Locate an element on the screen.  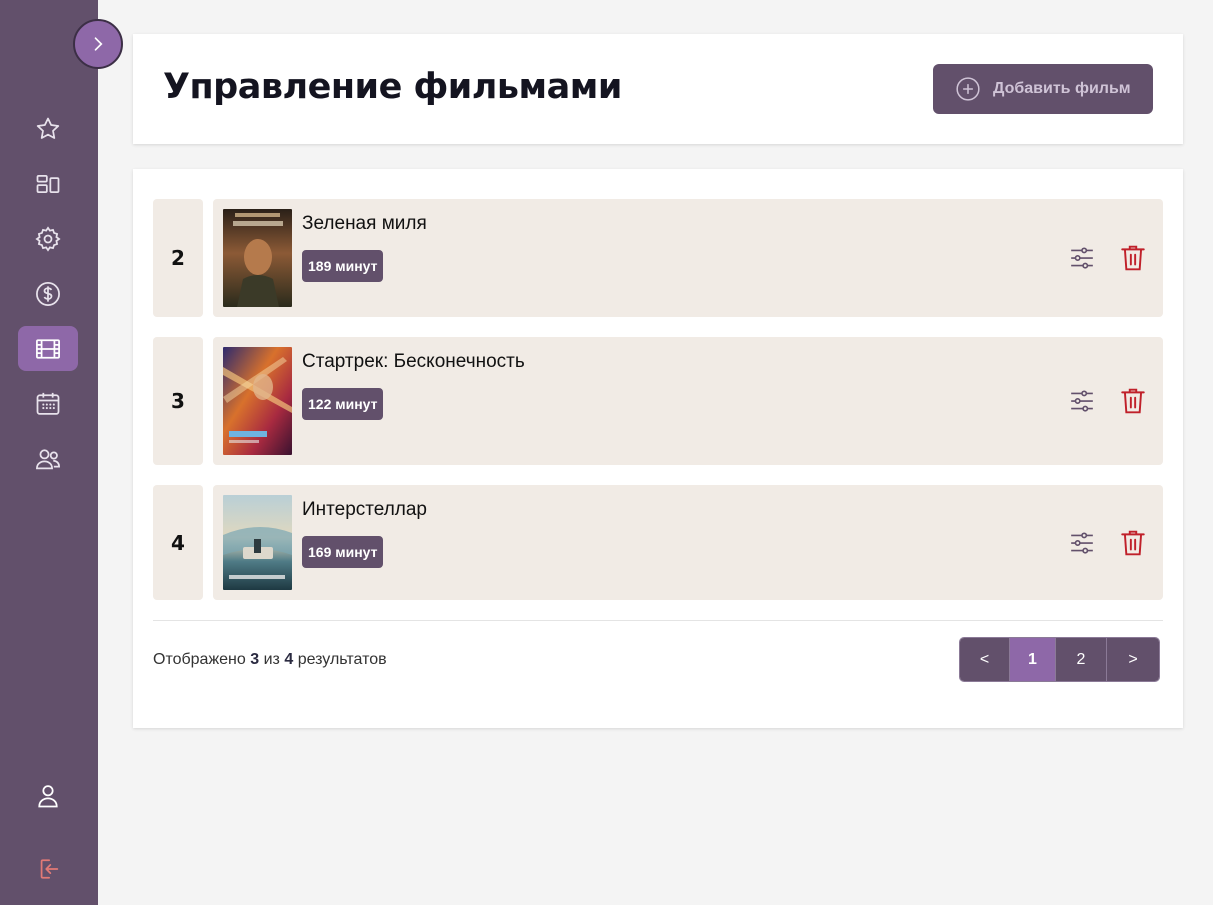
film-number: 2 is located at coordinates (178, 258).